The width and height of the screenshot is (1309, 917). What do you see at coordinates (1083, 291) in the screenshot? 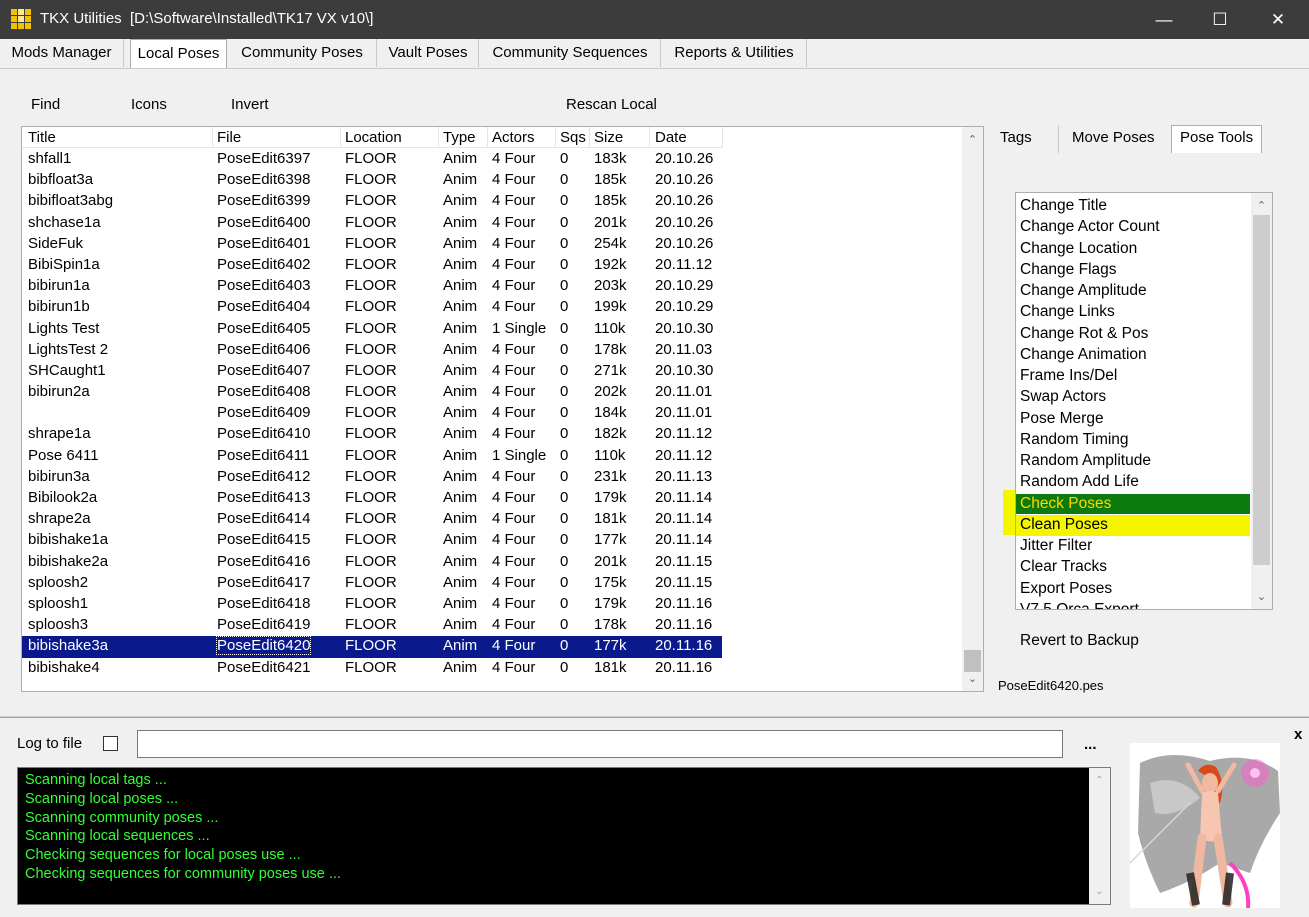
I see `tool-item: Change Amplitude` at bounding box center [1083, 291].